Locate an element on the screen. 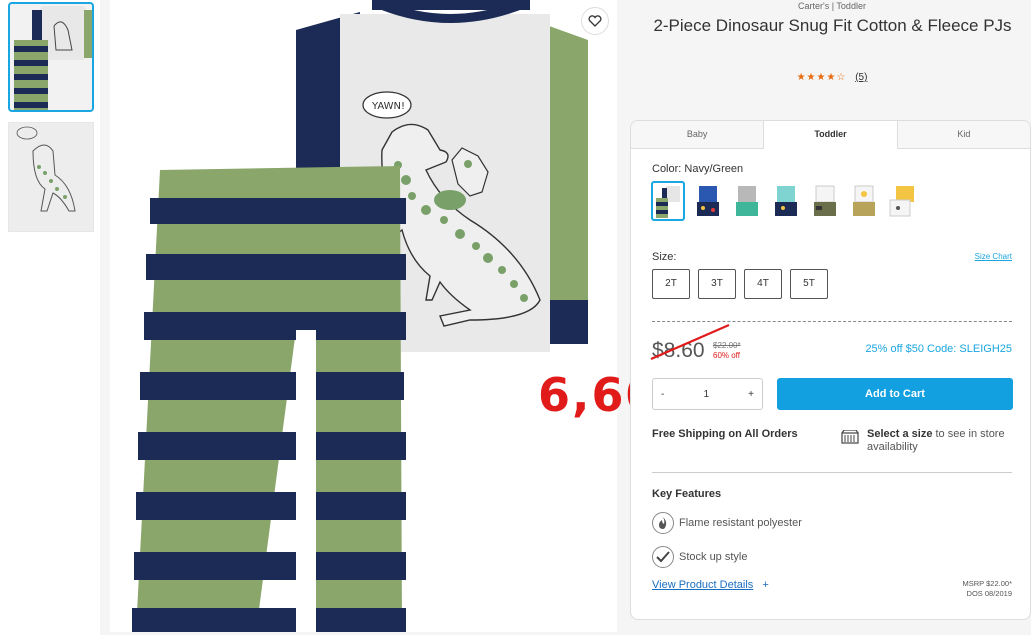 The image size is (1031, 635). feature-stock-up: Stock up style is located at coordinates (699, 557).